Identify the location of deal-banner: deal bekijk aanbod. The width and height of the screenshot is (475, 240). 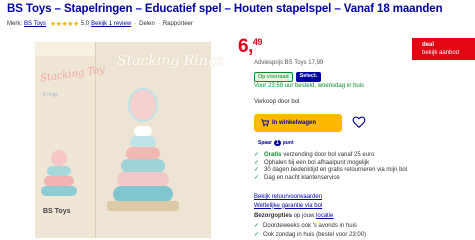
(443, 49).